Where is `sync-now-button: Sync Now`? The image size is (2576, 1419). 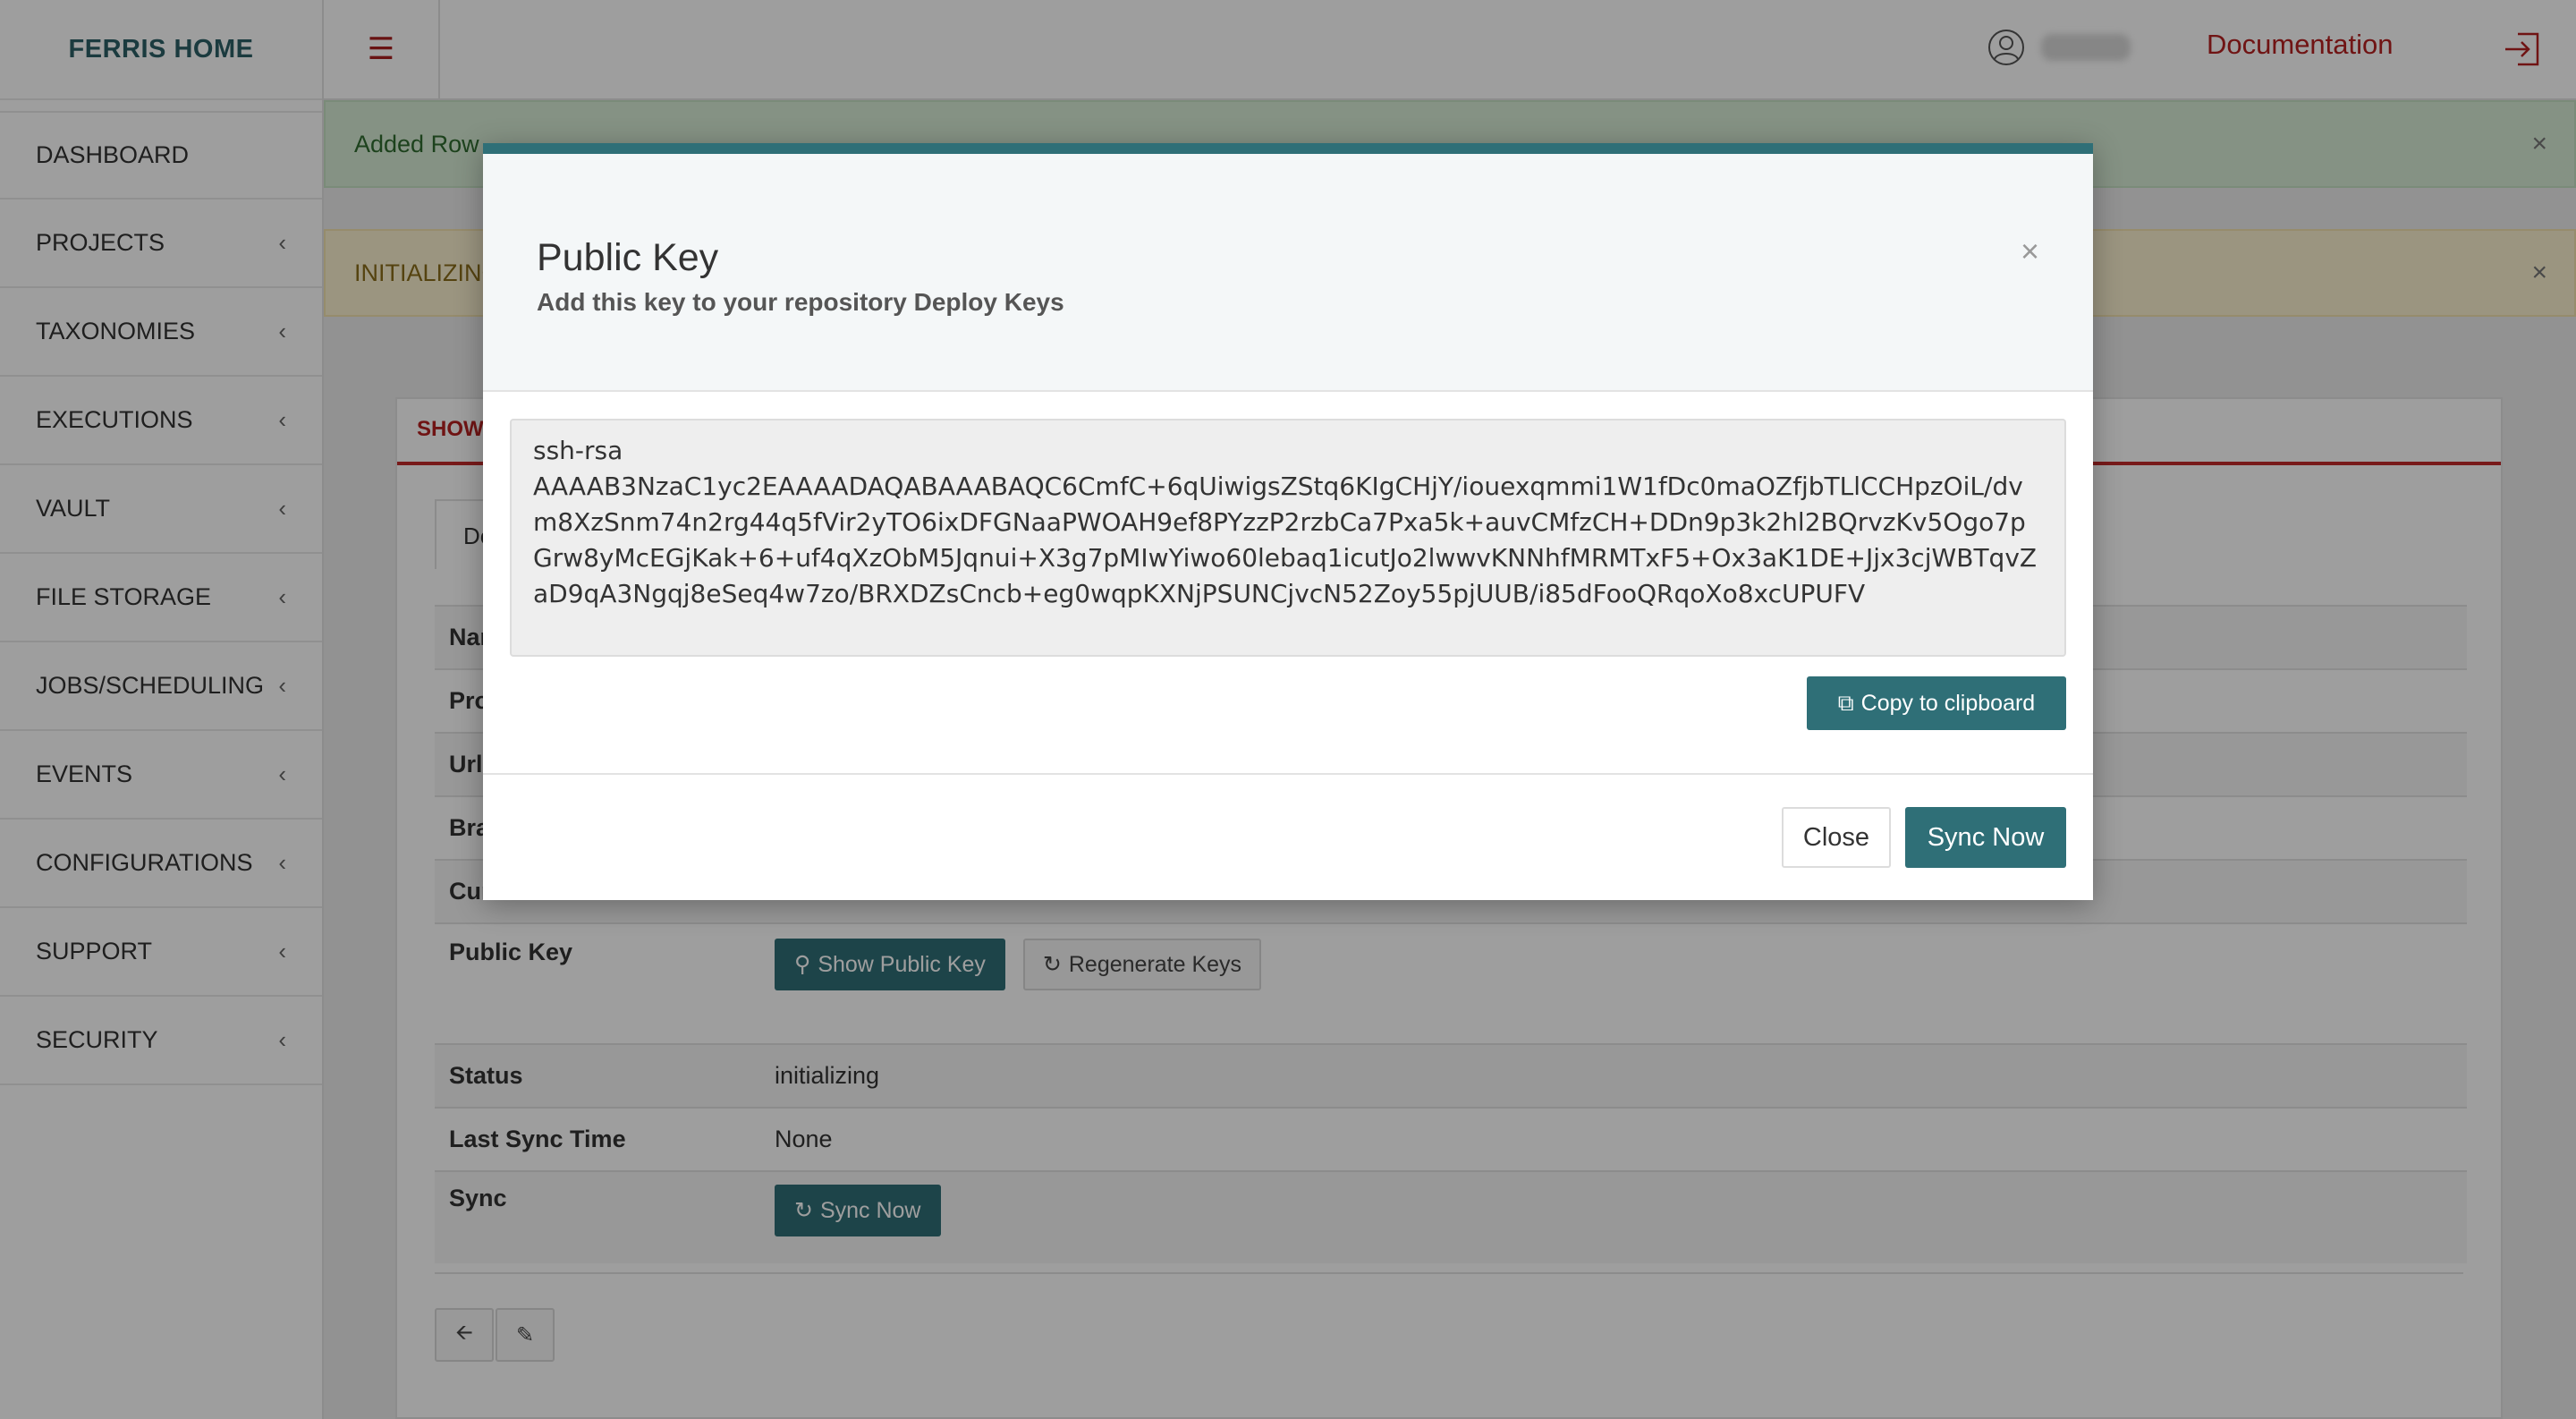 sync-now-button: Sync Now is located at coordinates (1985, 837).